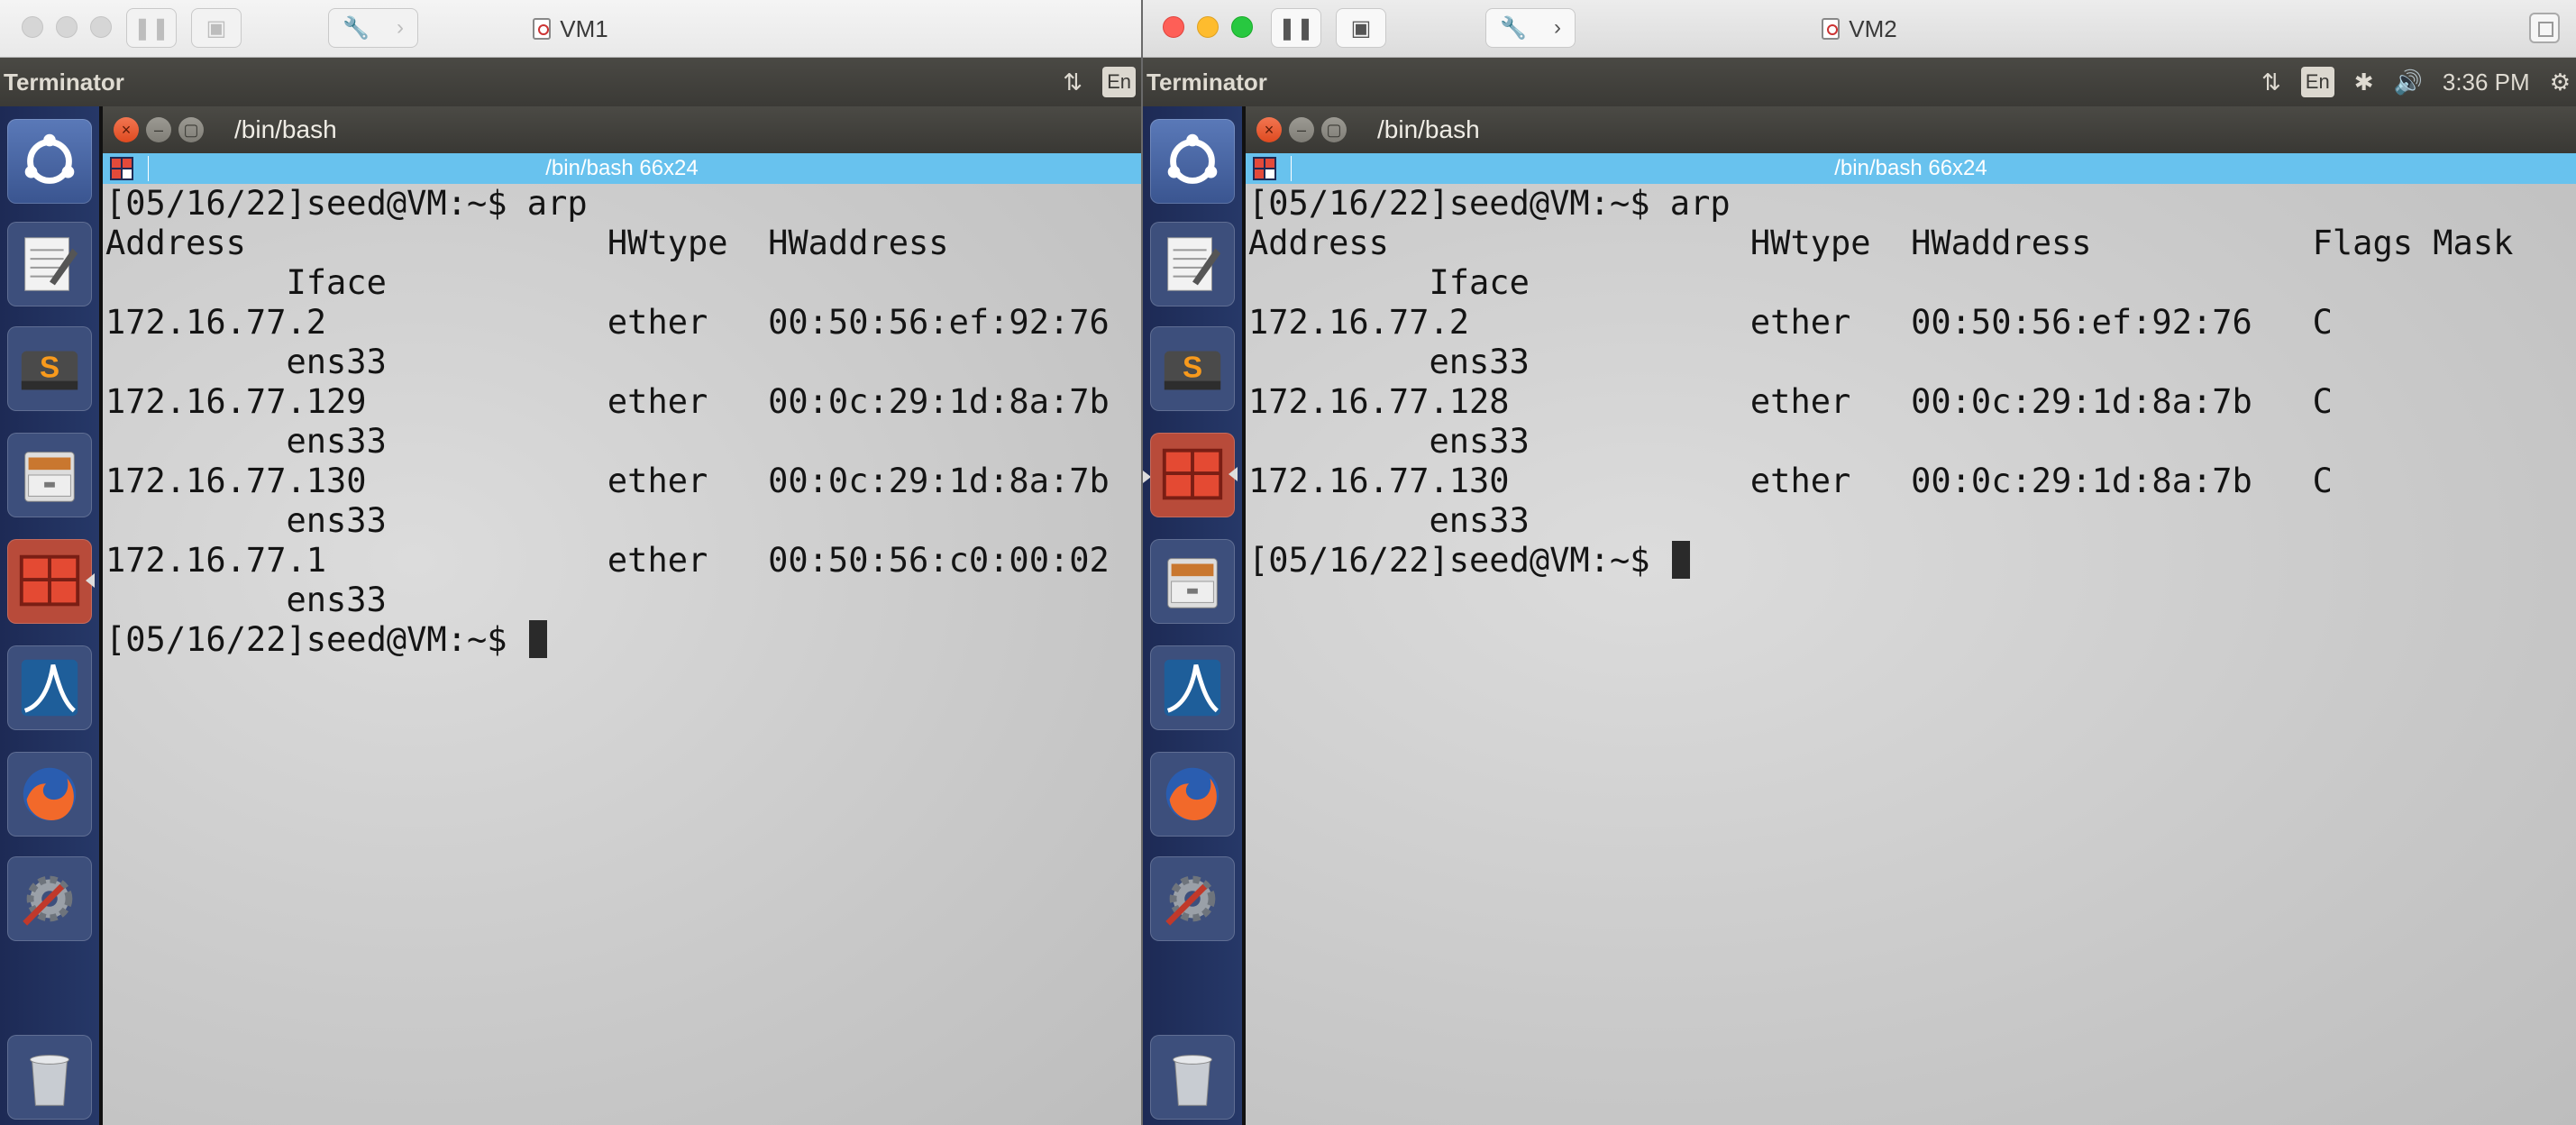  I want to click on vm1-snapshot-button: ▣, so click(216, 28).